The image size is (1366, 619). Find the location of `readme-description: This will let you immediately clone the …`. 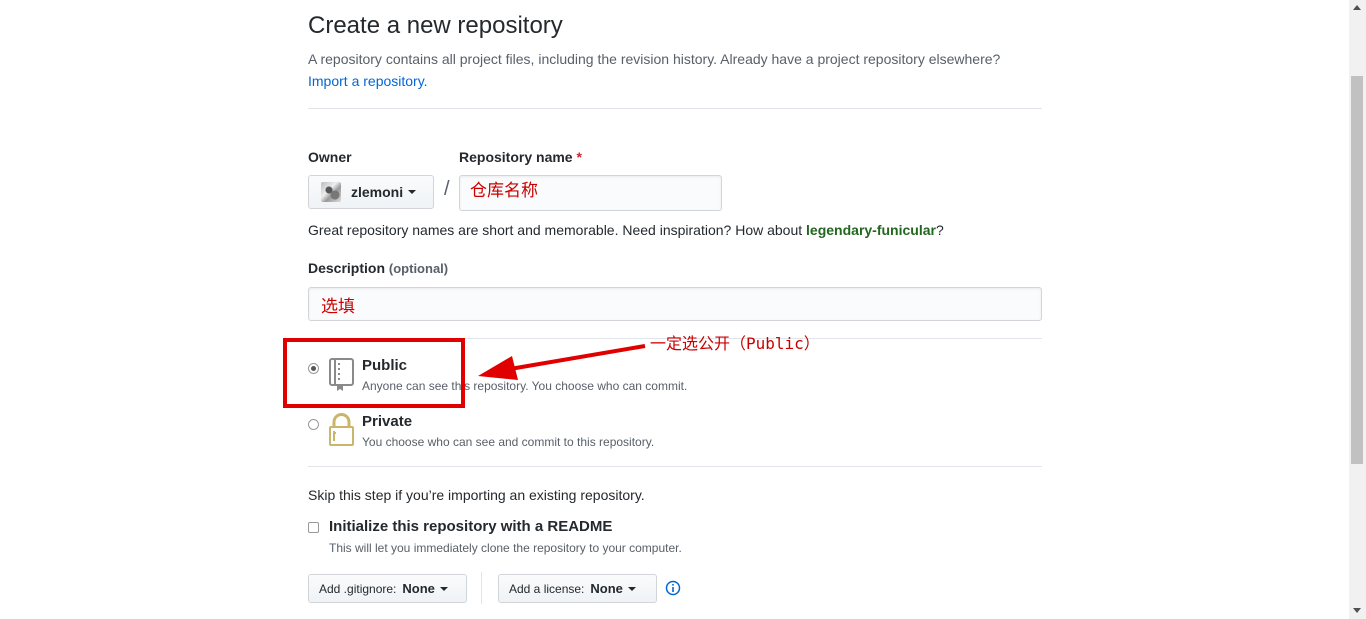

readme-description: This will let you immediately clone the … is located at coordinates (505, 548).